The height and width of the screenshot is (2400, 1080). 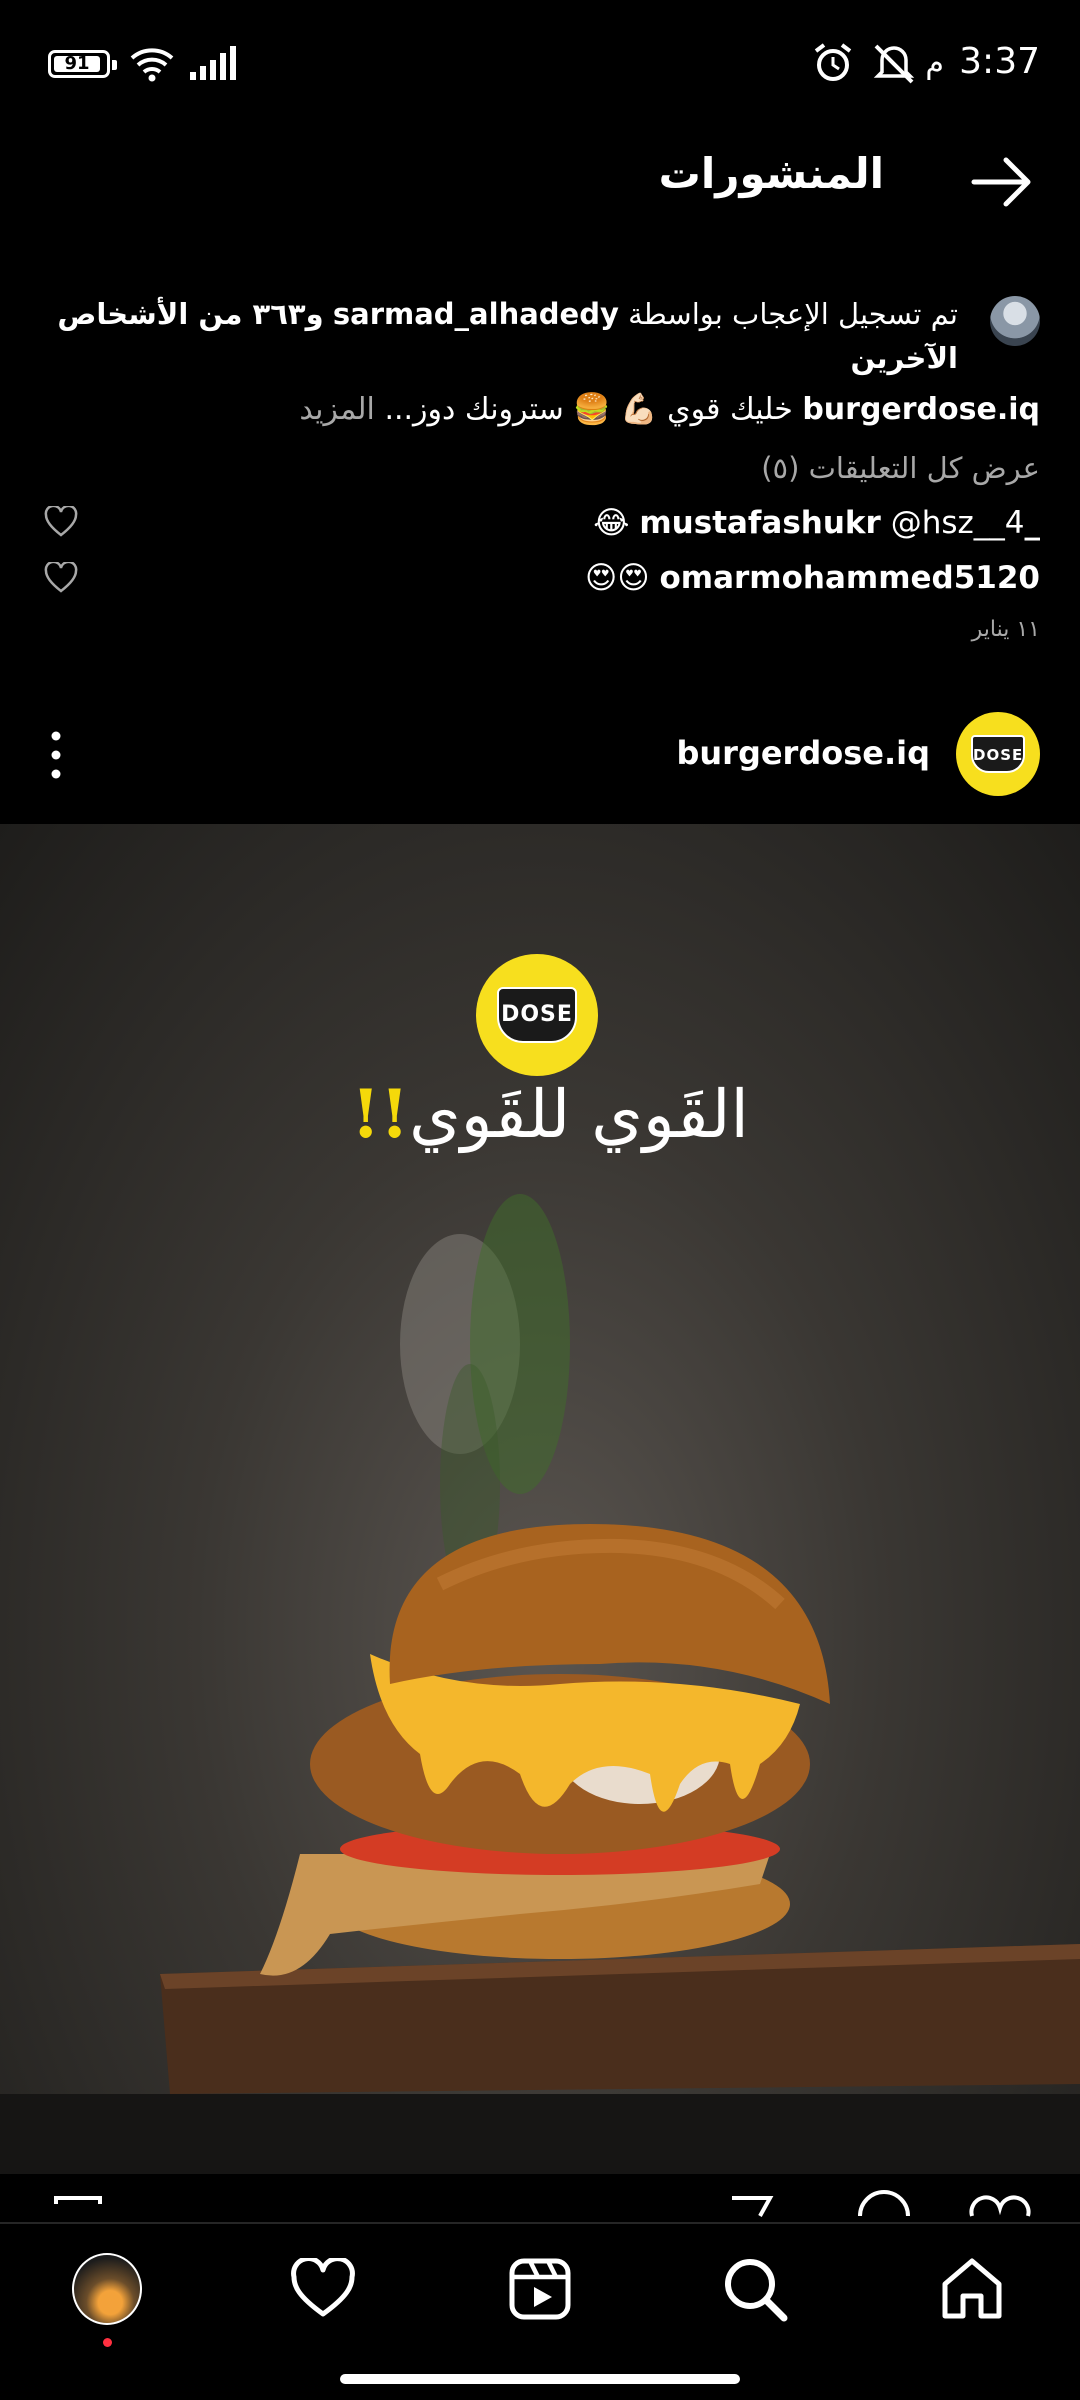 I want to click on post-author-avatar: DOSE, so click(x=998, y=754).